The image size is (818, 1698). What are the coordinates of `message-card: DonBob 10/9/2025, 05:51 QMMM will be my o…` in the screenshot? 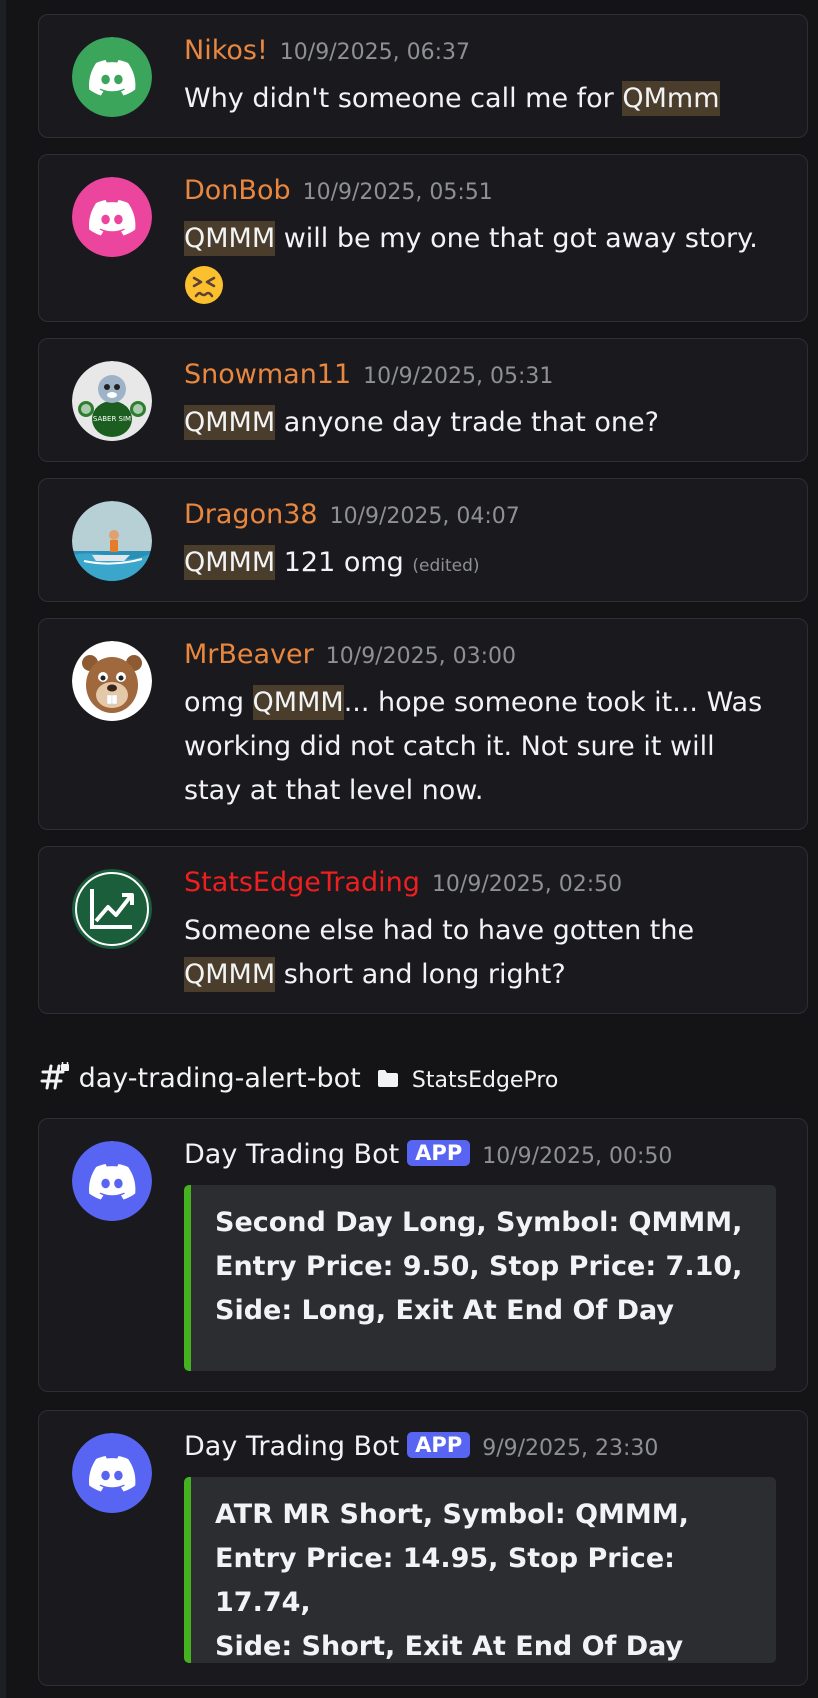 It's located at (423, 238).